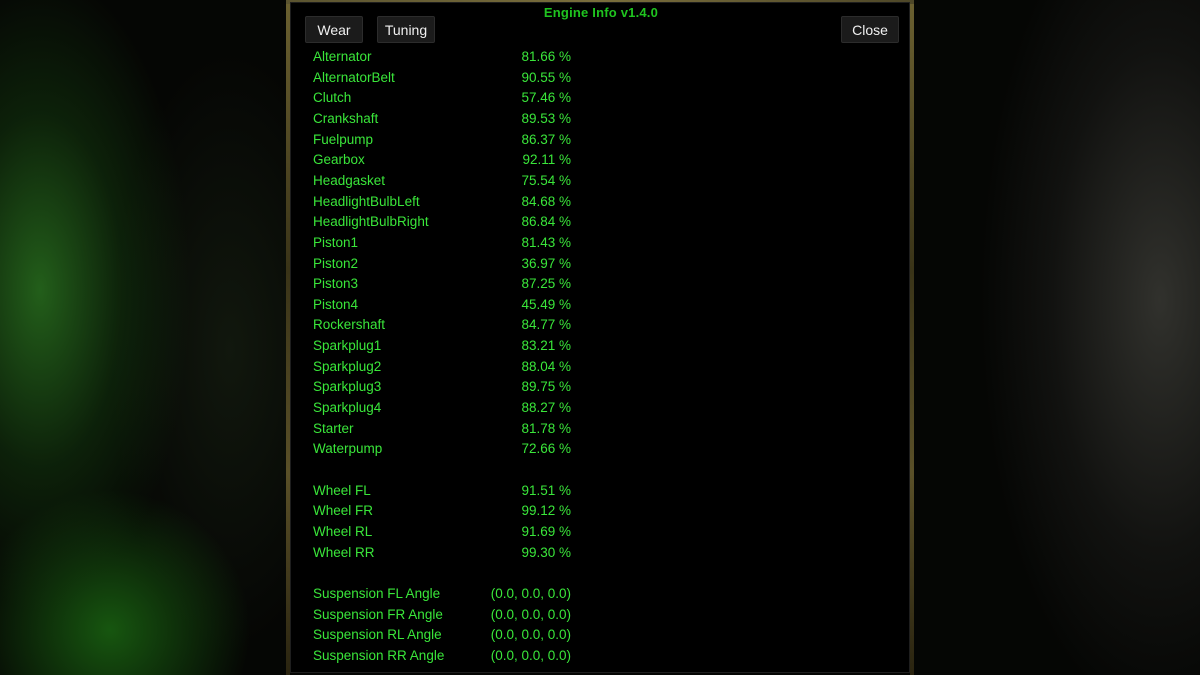  Describe the element at coordinates (601, 57) in the screenshot. I see `engine-part-row: Alternator 81.66 %` at that location.